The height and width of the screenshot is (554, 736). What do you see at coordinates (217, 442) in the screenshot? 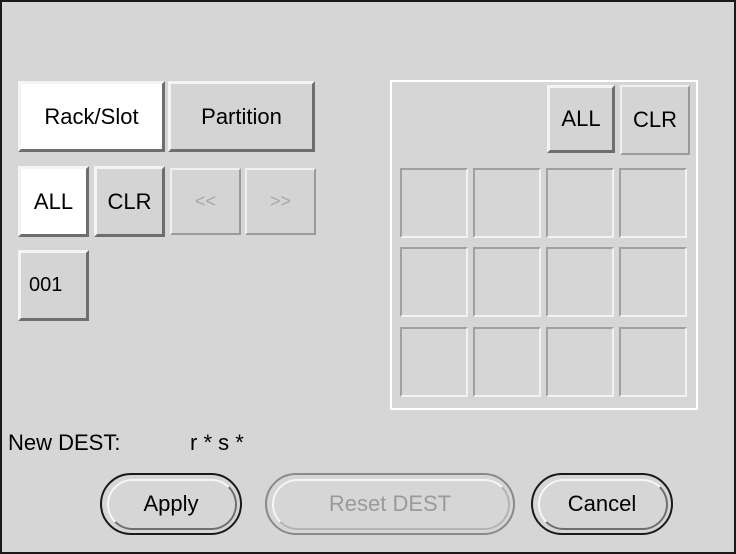
I see `new-dest-value: r * s *` at bounding box center [217, 442].